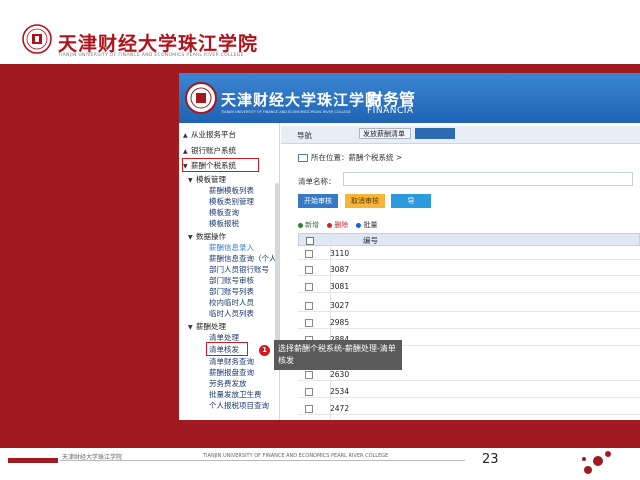 This screenshot has height=480, width=640. What do you see at coordinates (469, 286) in the screenshot?
I see `table-row: 3081` at bounding box center [469, 286].